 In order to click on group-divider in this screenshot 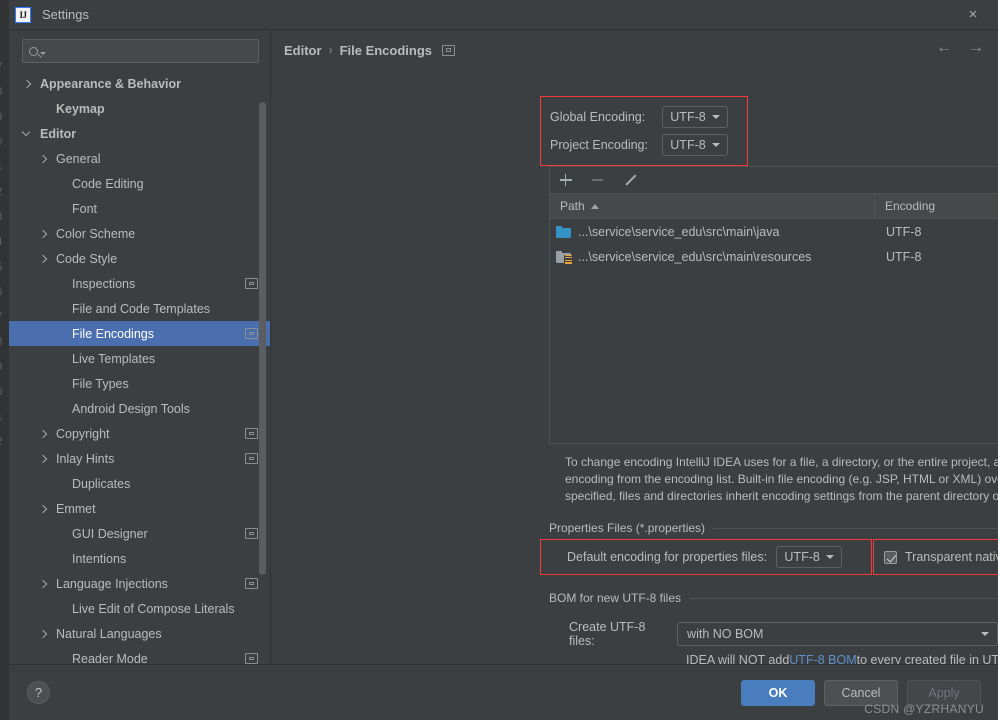, I will do `click(843, 598)`.